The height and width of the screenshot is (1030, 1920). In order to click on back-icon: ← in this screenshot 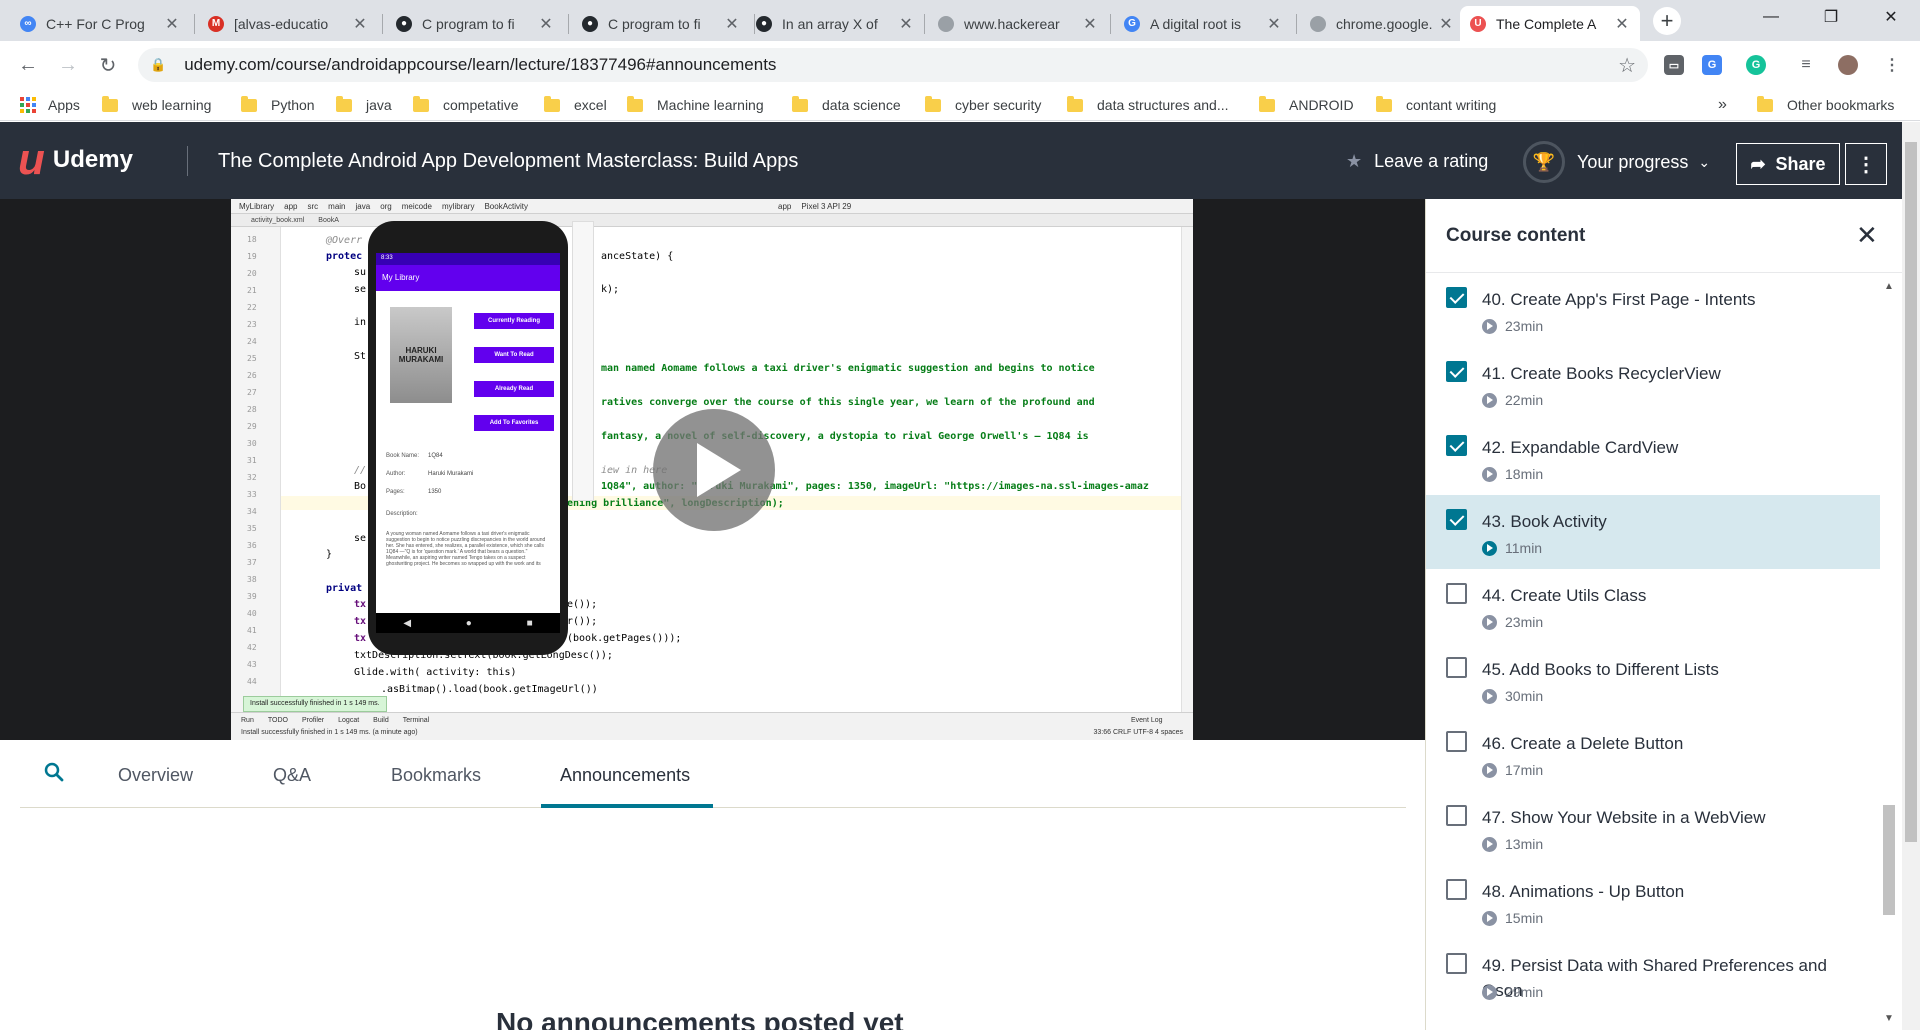, I will do `click(28, 65)`.